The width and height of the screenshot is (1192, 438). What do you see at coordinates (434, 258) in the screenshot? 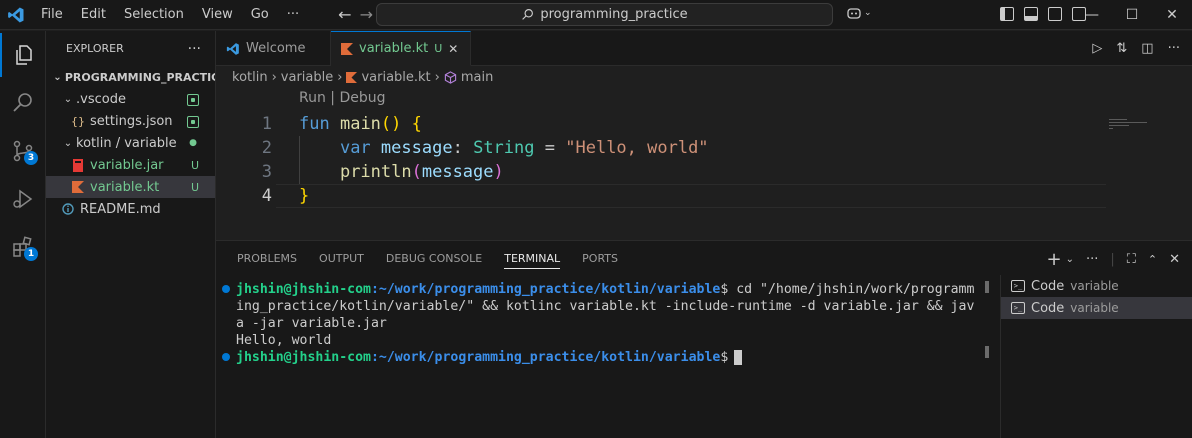
I see `tab-debug-console: DEBUG CONSOLE` at bounding box center [434, 258].